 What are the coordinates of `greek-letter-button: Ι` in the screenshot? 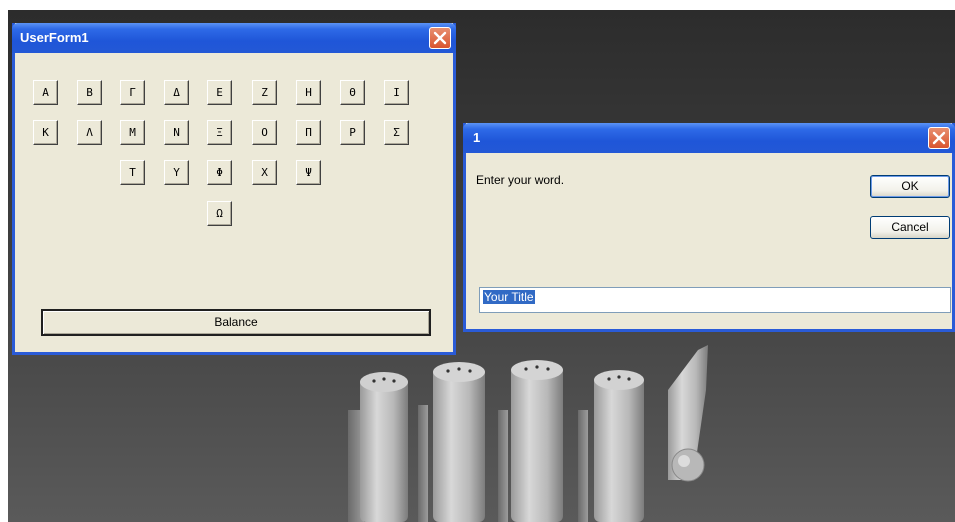 It's located at (396, 92).